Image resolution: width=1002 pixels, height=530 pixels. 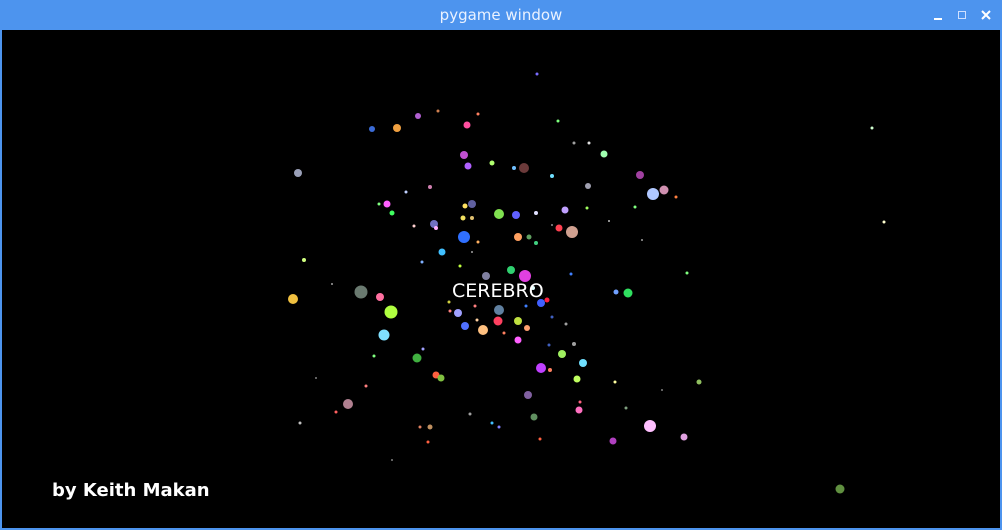 I want to click on minimize-icon, so click(x=938, y=15).